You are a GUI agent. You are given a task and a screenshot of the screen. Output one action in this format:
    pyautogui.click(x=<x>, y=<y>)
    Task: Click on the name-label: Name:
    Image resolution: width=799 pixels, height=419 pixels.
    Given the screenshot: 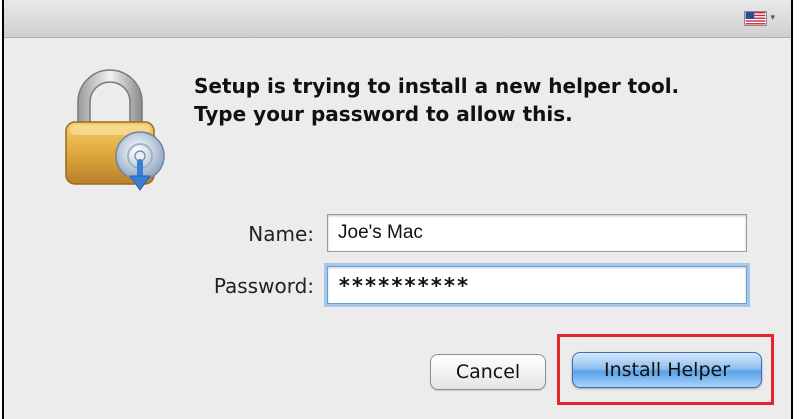 What is the action you would take?
    pyautogui.click(x=281, y=234)
    